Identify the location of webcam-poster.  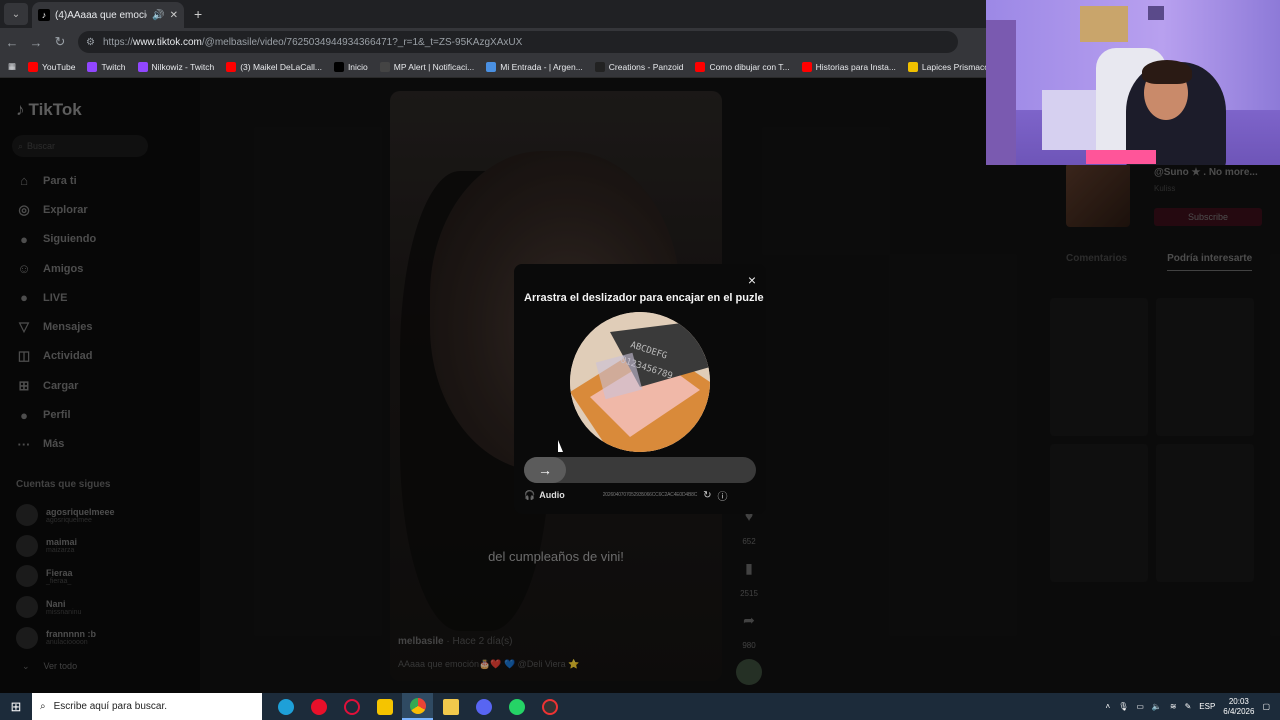
(1104, 24).